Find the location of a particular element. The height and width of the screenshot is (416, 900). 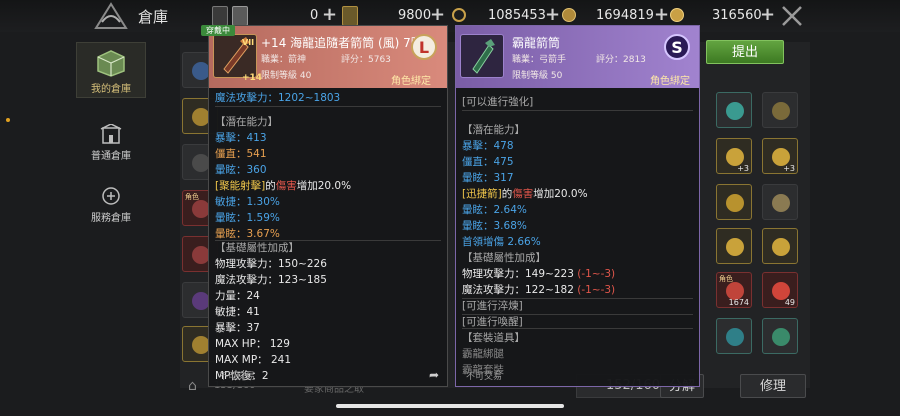

currency-5-add-button: + is located at coordinates (767, 15).